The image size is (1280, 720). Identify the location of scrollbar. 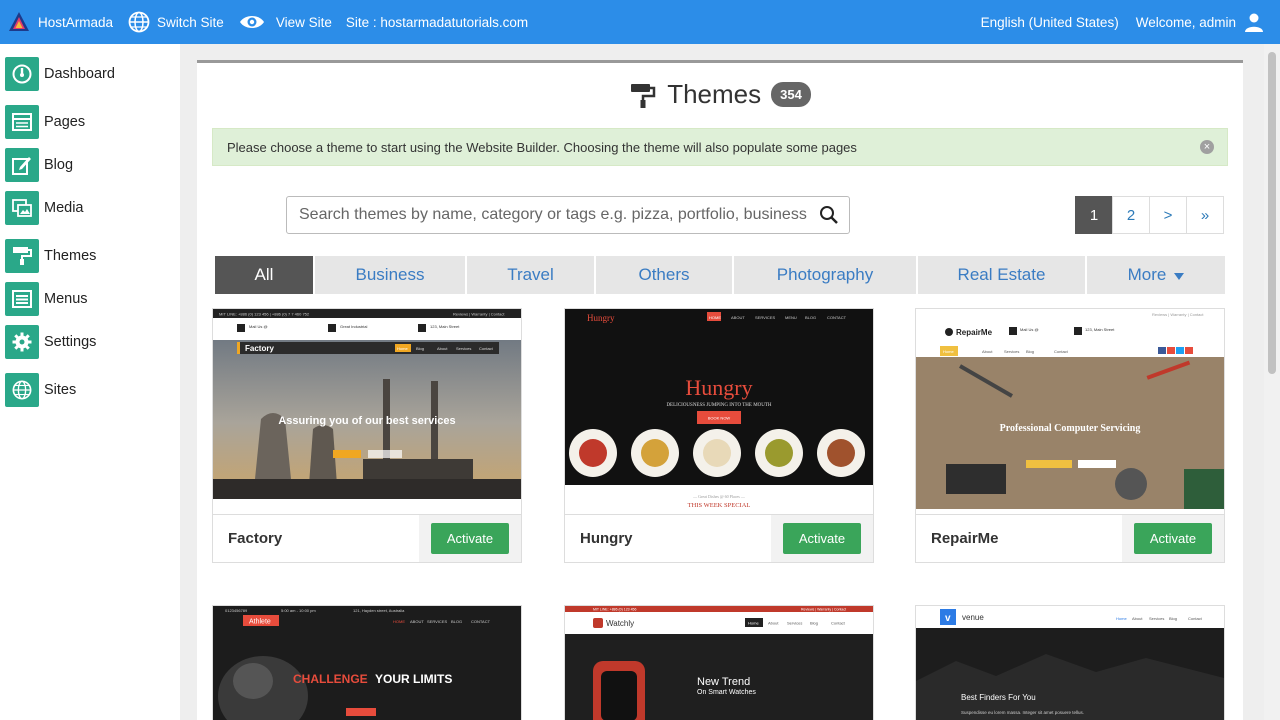
(1272, 382).